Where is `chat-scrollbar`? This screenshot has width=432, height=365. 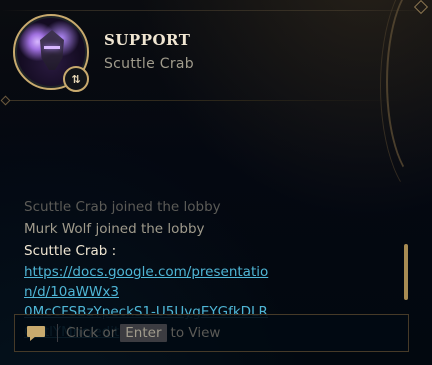
chat-scrollbar is located at coordinates (406, 272).